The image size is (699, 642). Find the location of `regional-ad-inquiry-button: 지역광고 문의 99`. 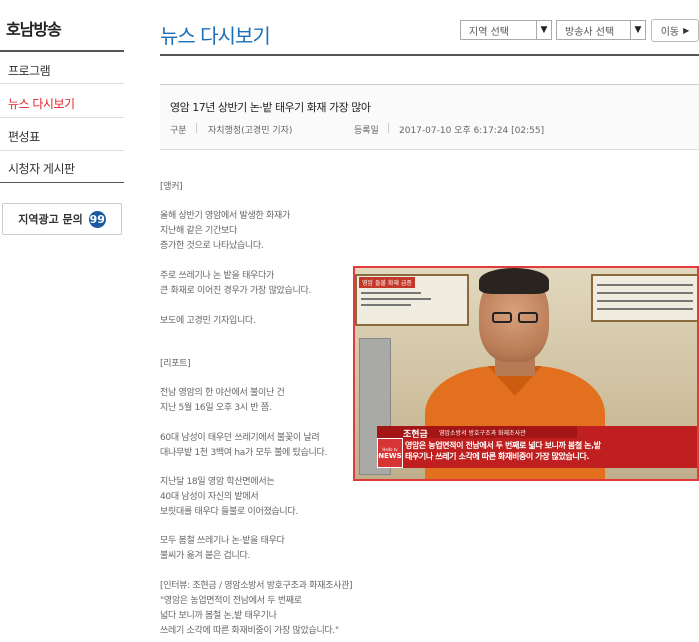

regional-ad-inquiry-button: 지역광고 문의 99 is located at coordinates (62, 219).